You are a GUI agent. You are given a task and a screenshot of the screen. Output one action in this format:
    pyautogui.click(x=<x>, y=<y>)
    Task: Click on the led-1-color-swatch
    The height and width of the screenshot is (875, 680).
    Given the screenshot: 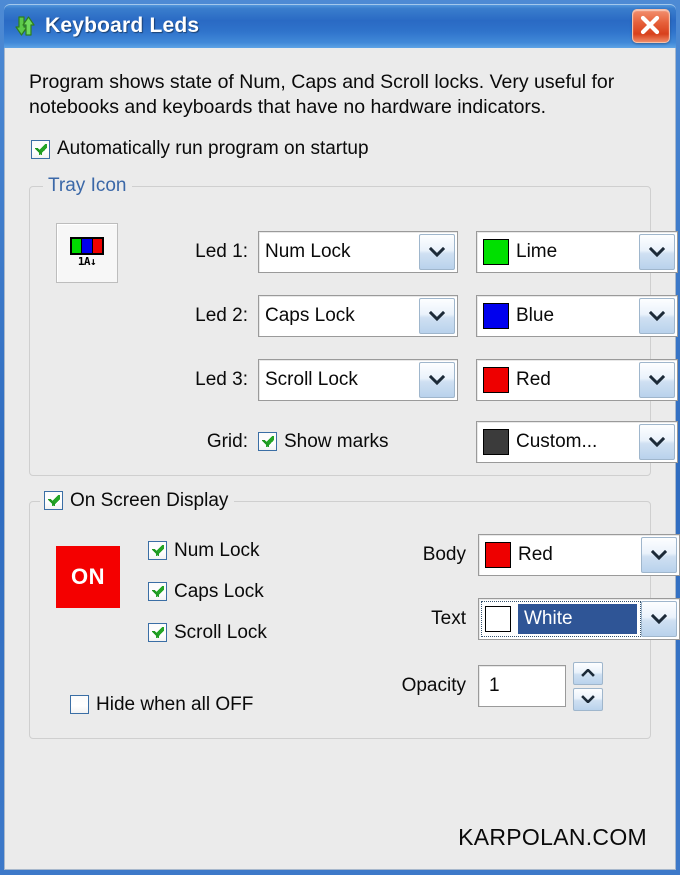 What is the action you would take?
    pyautogui.click(x=496, y=251)
    